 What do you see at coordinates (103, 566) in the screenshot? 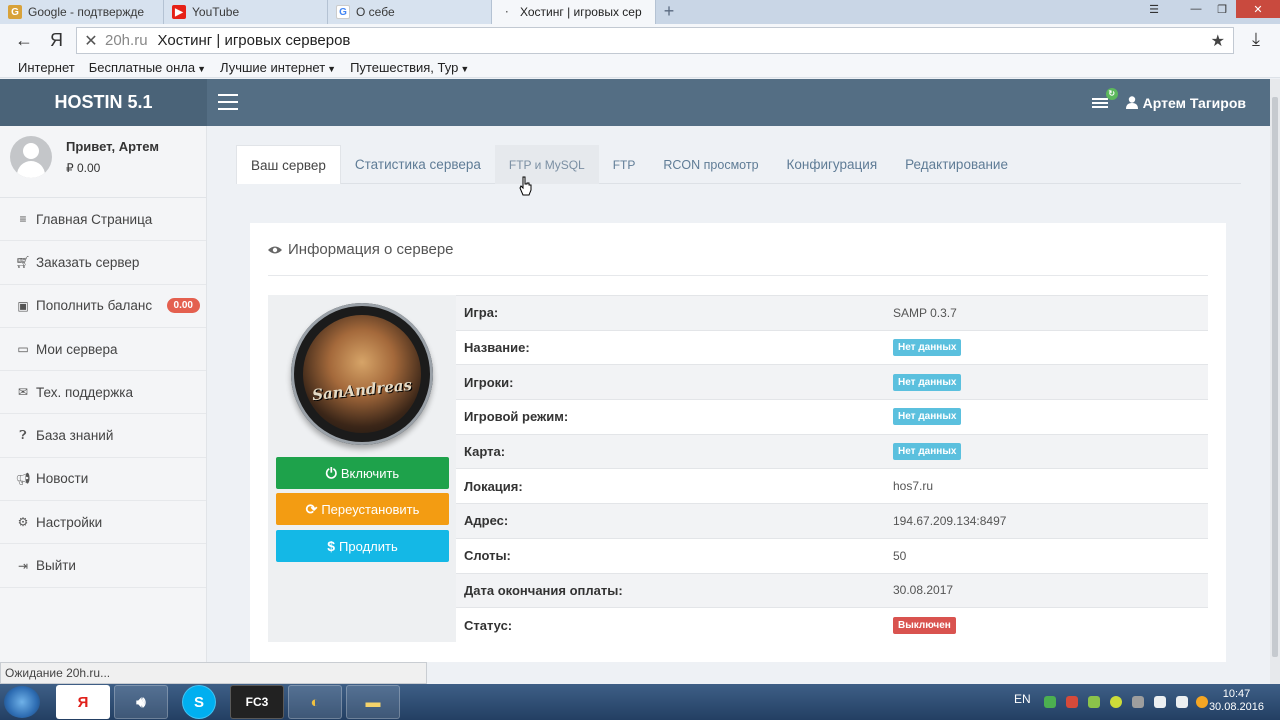
I see `sidebar-item-logout: ⇥ Выйти` at bounding box center [103, 566].